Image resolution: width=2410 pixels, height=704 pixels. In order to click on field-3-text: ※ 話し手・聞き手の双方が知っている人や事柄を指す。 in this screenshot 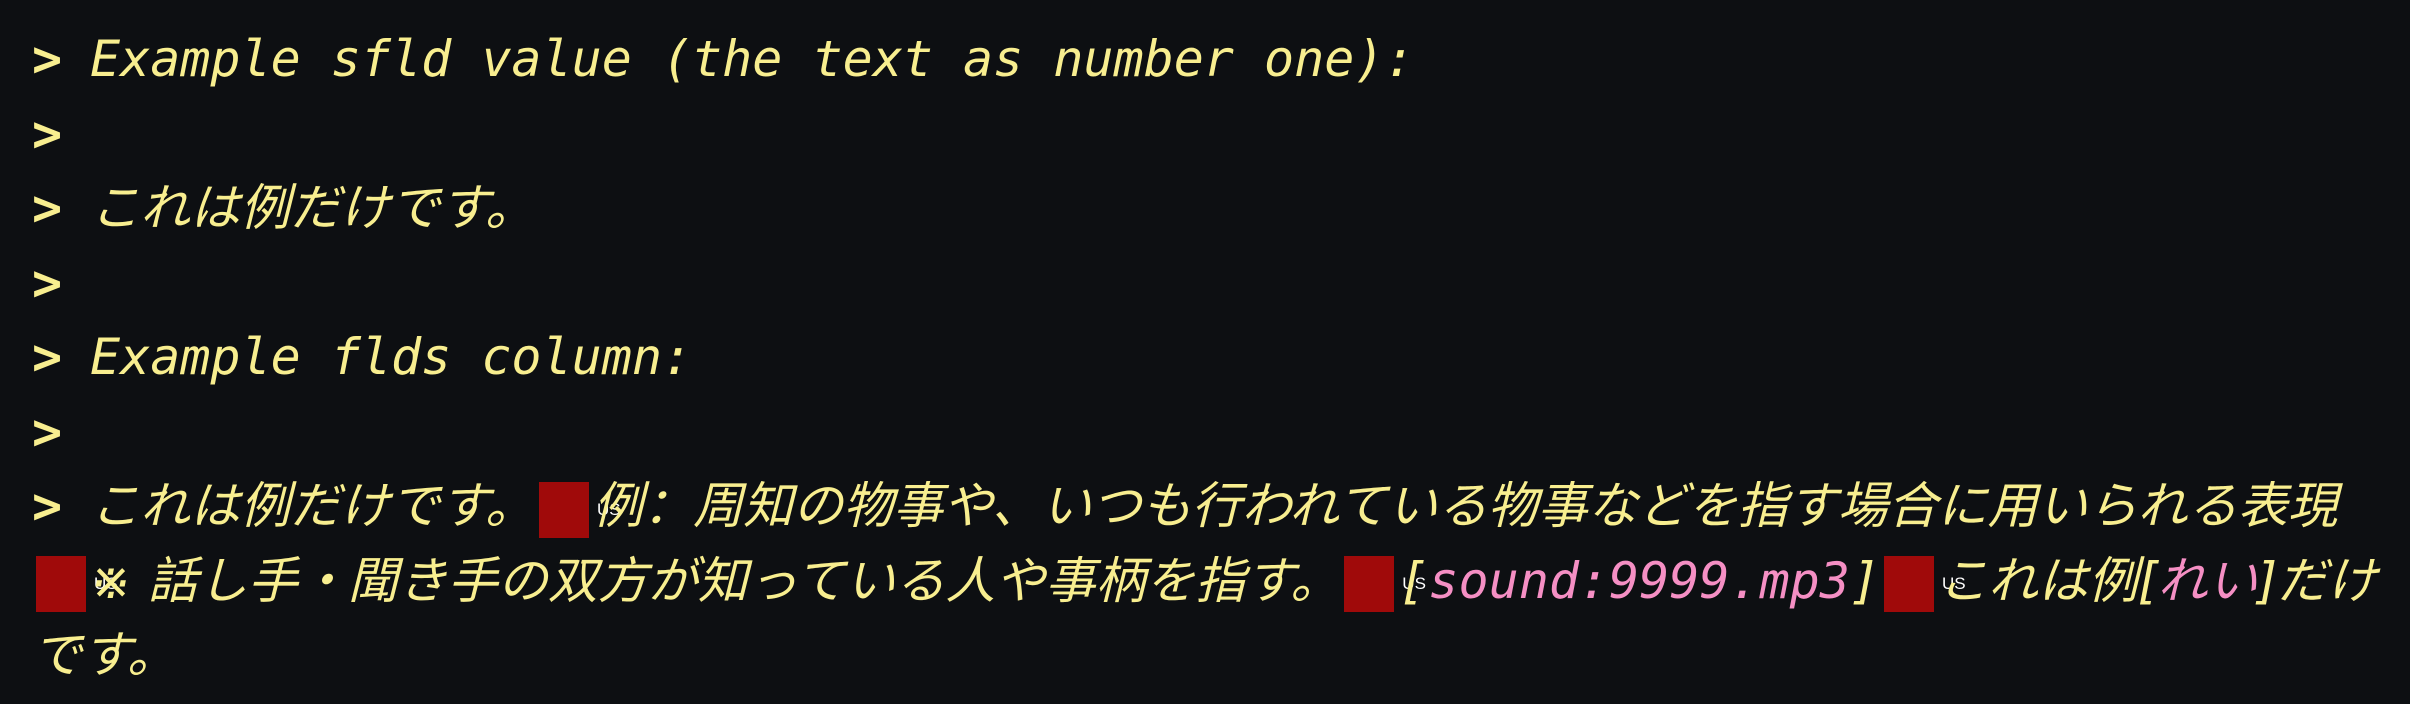, I will do `click(715, 580)`.